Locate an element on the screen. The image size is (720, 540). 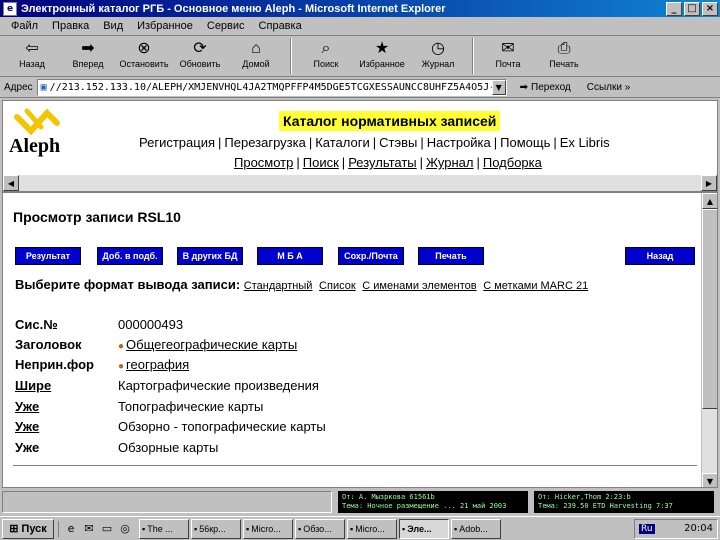
folder-icon: ▪ is located at coordinates (196, 528).